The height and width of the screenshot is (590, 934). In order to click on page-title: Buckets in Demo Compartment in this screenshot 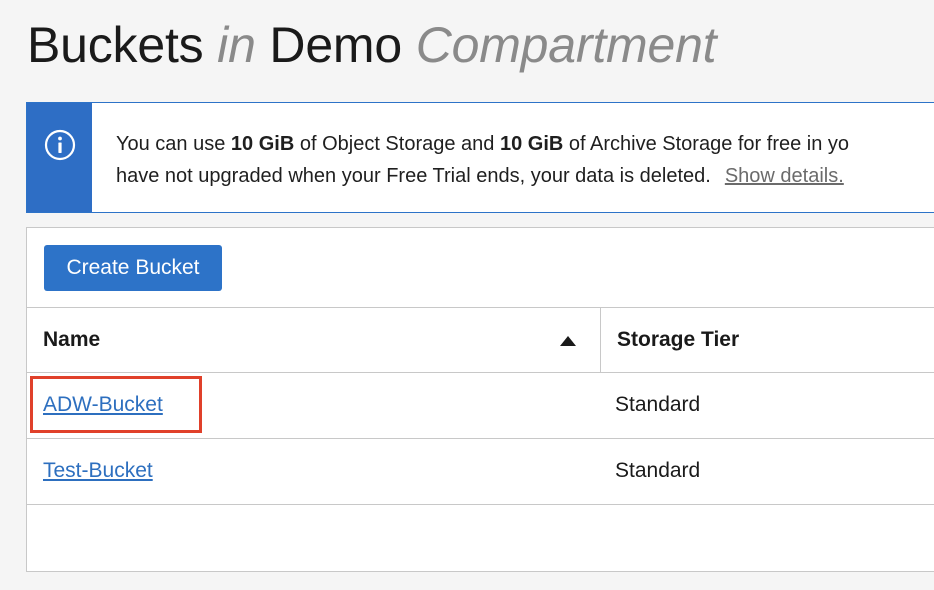, I will do `click(372, 45)`.